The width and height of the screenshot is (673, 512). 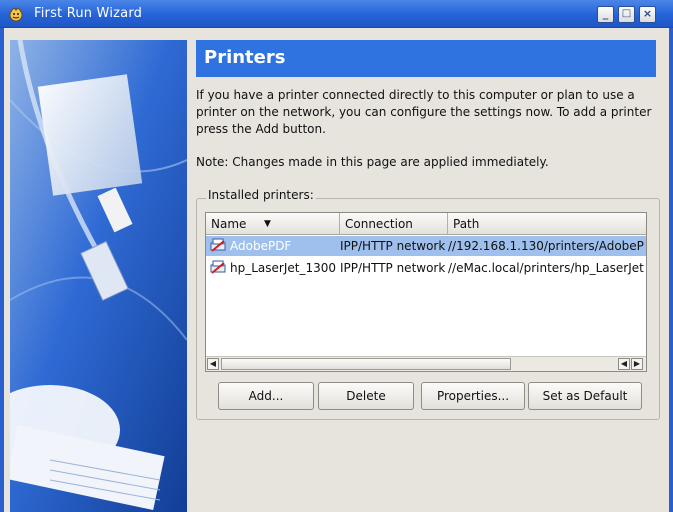 What do you see at coordinates (394, 224) in the screenshot?
I see `column-header-connection: Connection` at bounding box center [394, 224].